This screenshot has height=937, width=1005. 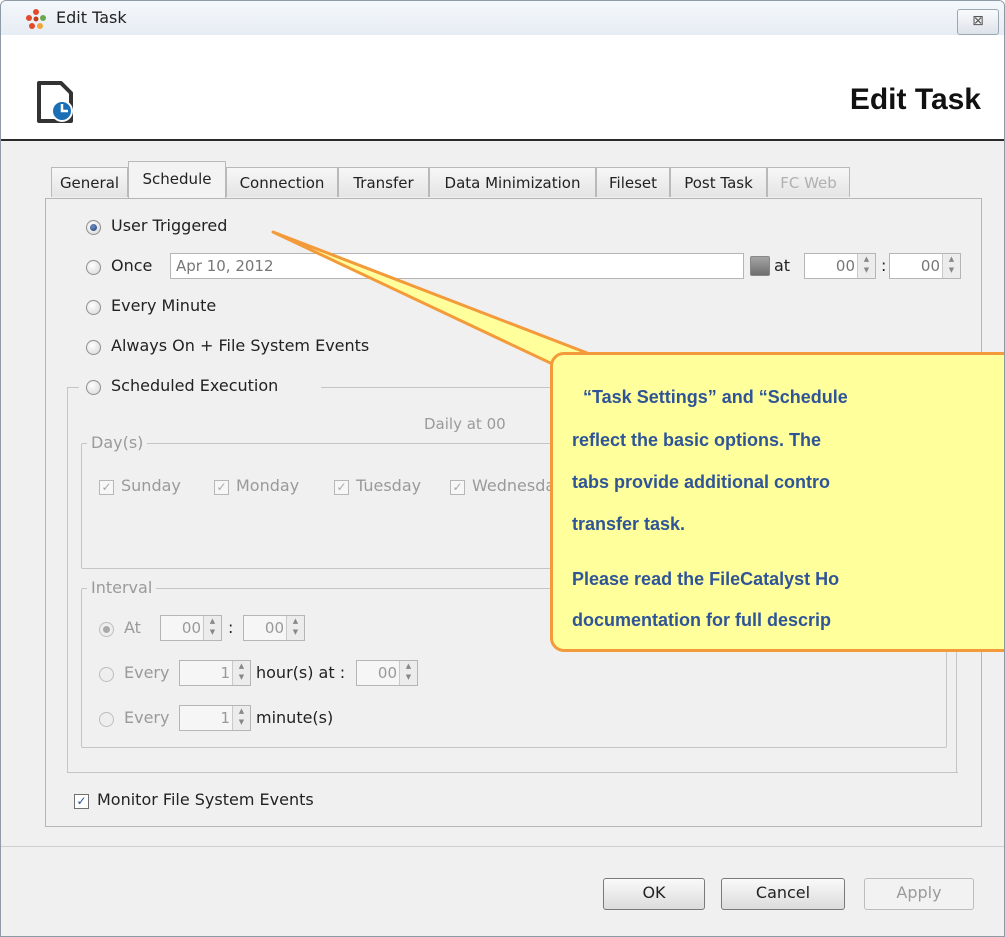 I want to click on callout-line: reflect the basic options. The, so click(x=697, y=440).